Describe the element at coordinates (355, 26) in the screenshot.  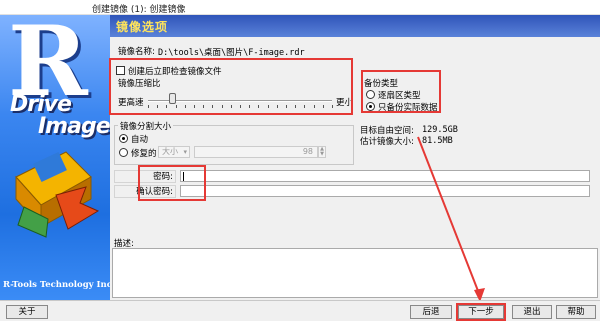
I see `page-header: 镜像选项` at that location.